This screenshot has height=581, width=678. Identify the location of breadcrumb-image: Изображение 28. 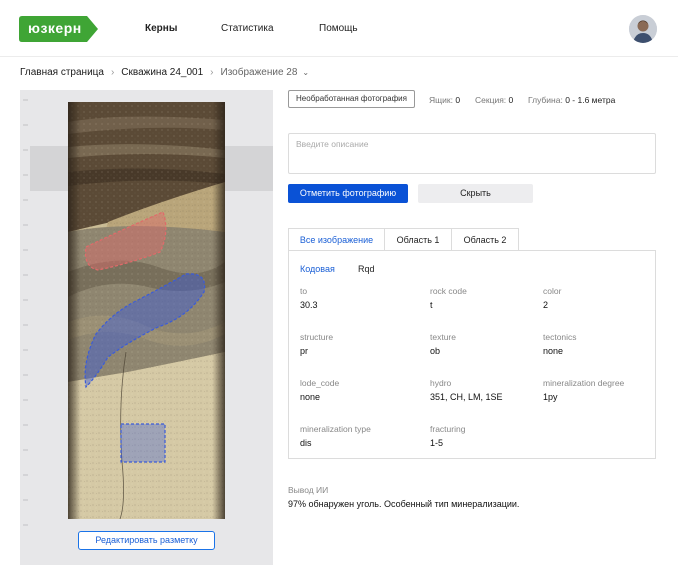
(259, 72).